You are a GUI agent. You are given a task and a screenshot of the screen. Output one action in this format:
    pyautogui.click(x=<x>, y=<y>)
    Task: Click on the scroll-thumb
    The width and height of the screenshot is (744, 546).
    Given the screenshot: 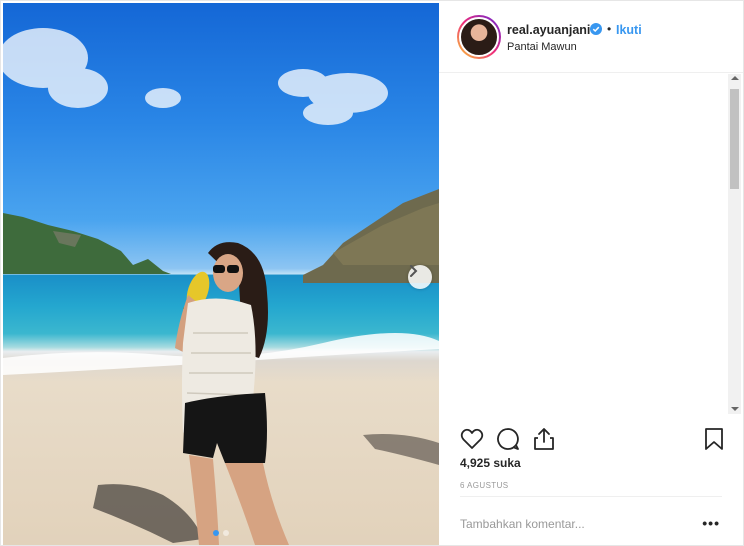 What is the action you would take?
    pyautogui.click(x=734, y=139)
    